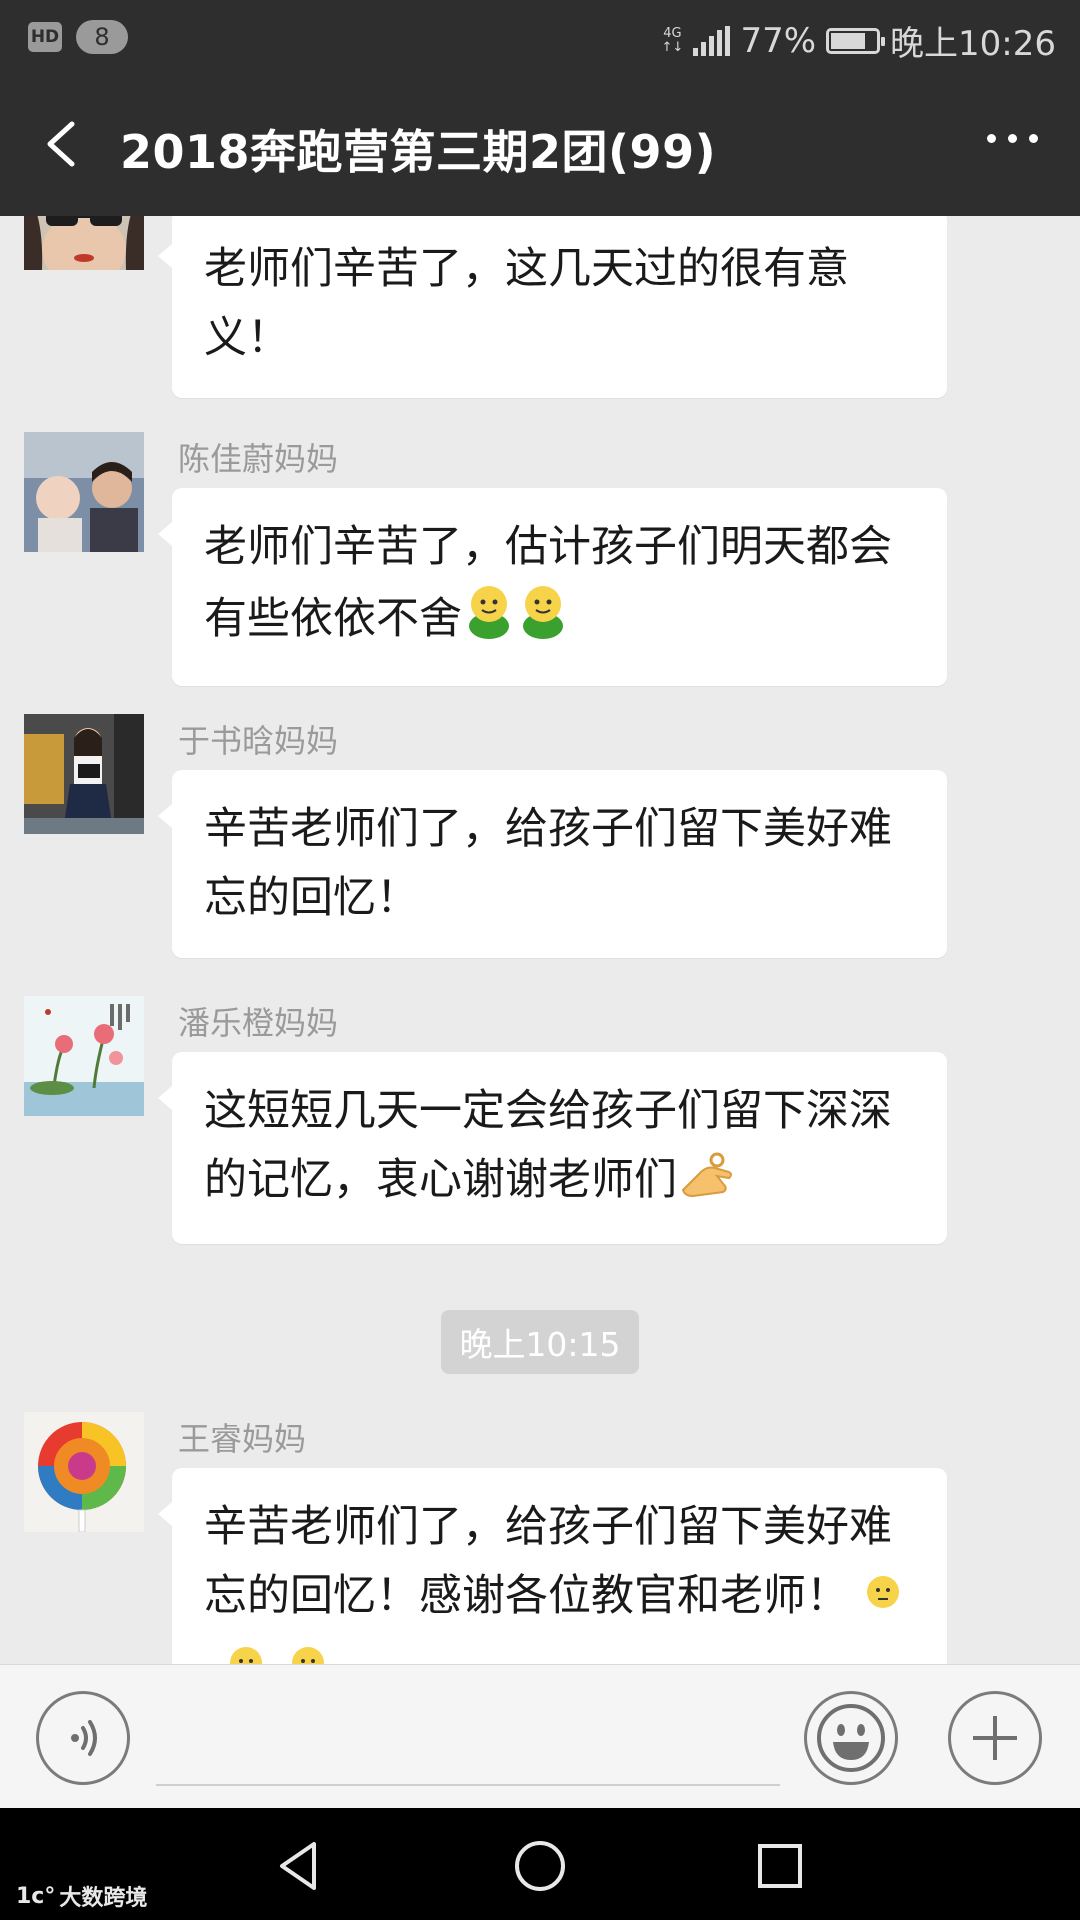 This screenshot has height=1920, width=1080. I want to click on network-type: 4G ↑↓, so click(672, 40).